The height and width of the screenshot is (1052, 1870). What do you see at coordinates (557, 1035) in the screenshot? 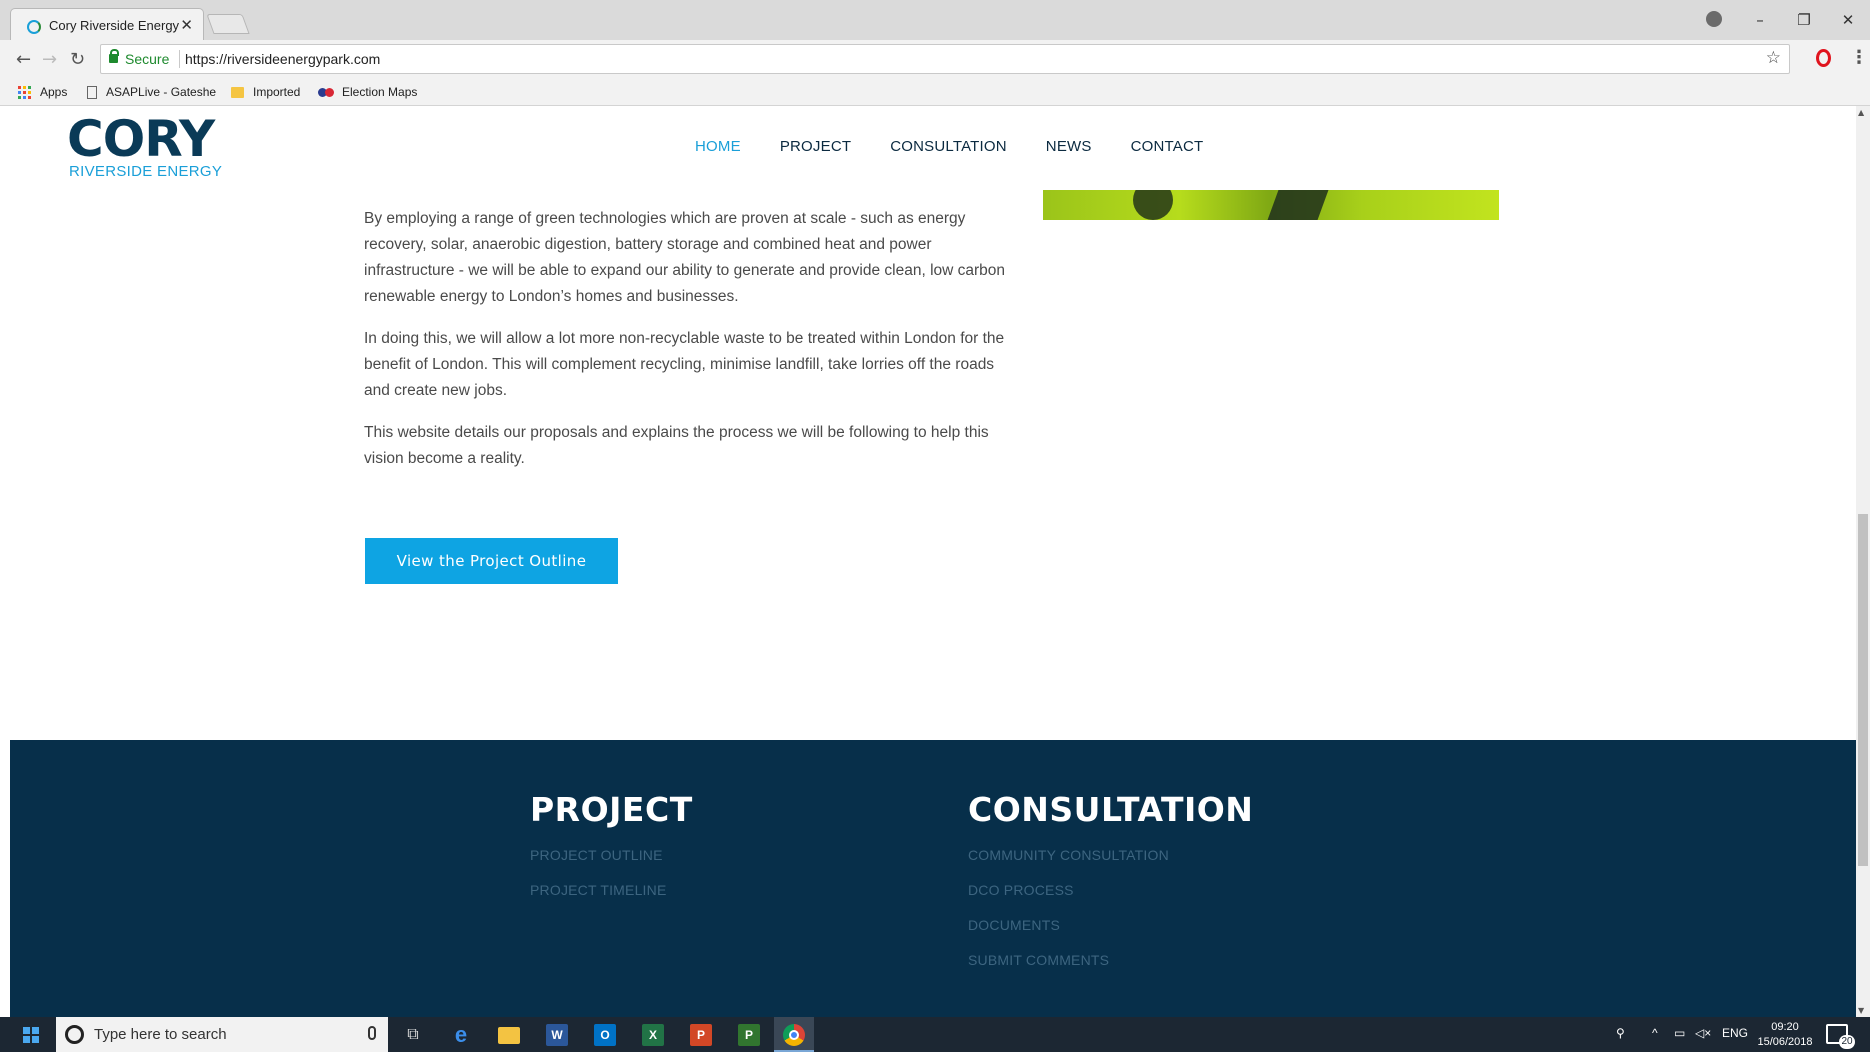
I see `word-icon: W` at bounding box center [557, 1035].